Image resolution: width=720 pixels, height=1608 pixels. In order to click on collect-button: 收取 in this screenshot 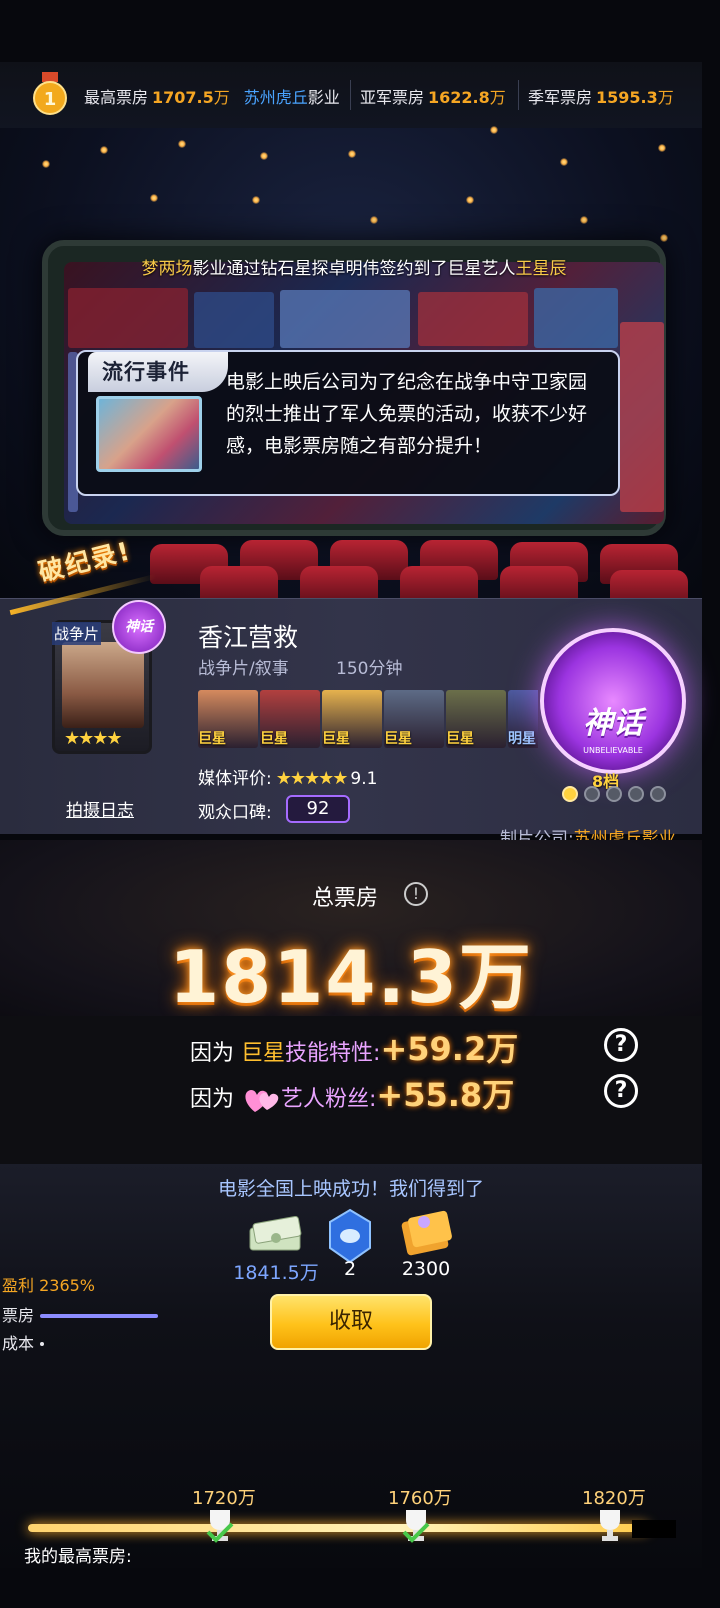, I will do `click(351, 1322)`.